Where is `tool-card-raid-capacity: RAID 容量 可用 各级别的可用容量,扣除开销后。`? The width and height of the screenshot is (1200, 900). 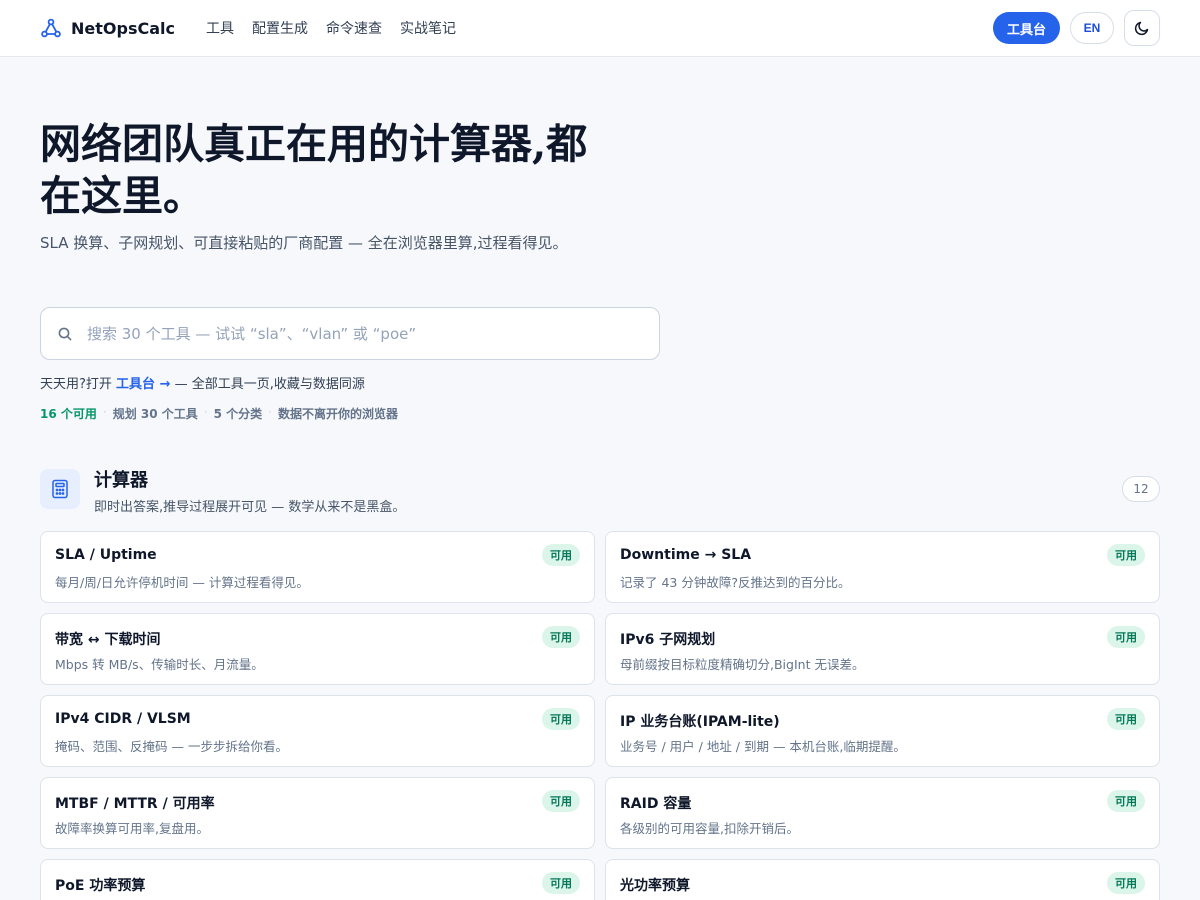
tool-card-raid-capacity: RAID 容量 可用 各级别的可用容量,扣除开销后。 is located at coordinates (882, 813).